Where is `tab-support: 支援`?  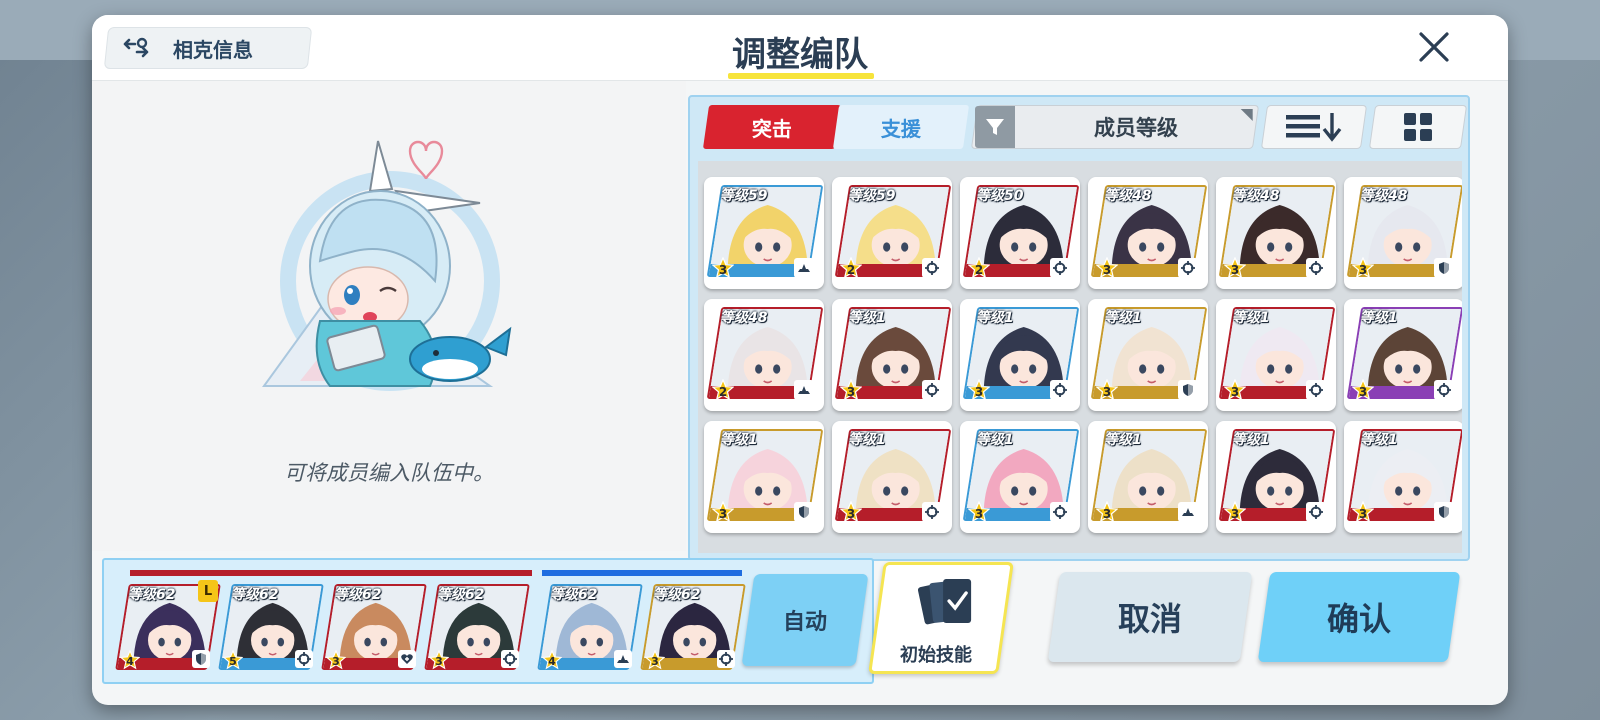 tab-support: 支援 is located at coordinates (901, 127).